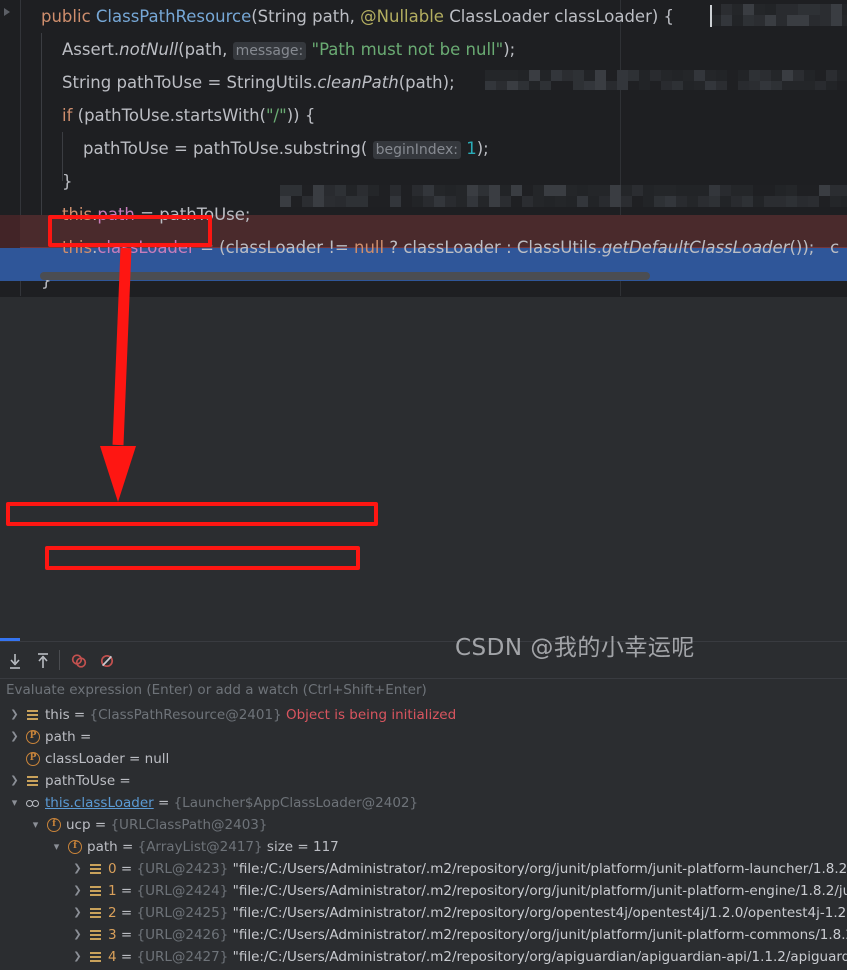 The width and height of the screenshot is (847, 970). What do you see at coordinates (426, 82) in the screenshot?
I see `code-token: (path);` at bounding box center [426, 82].